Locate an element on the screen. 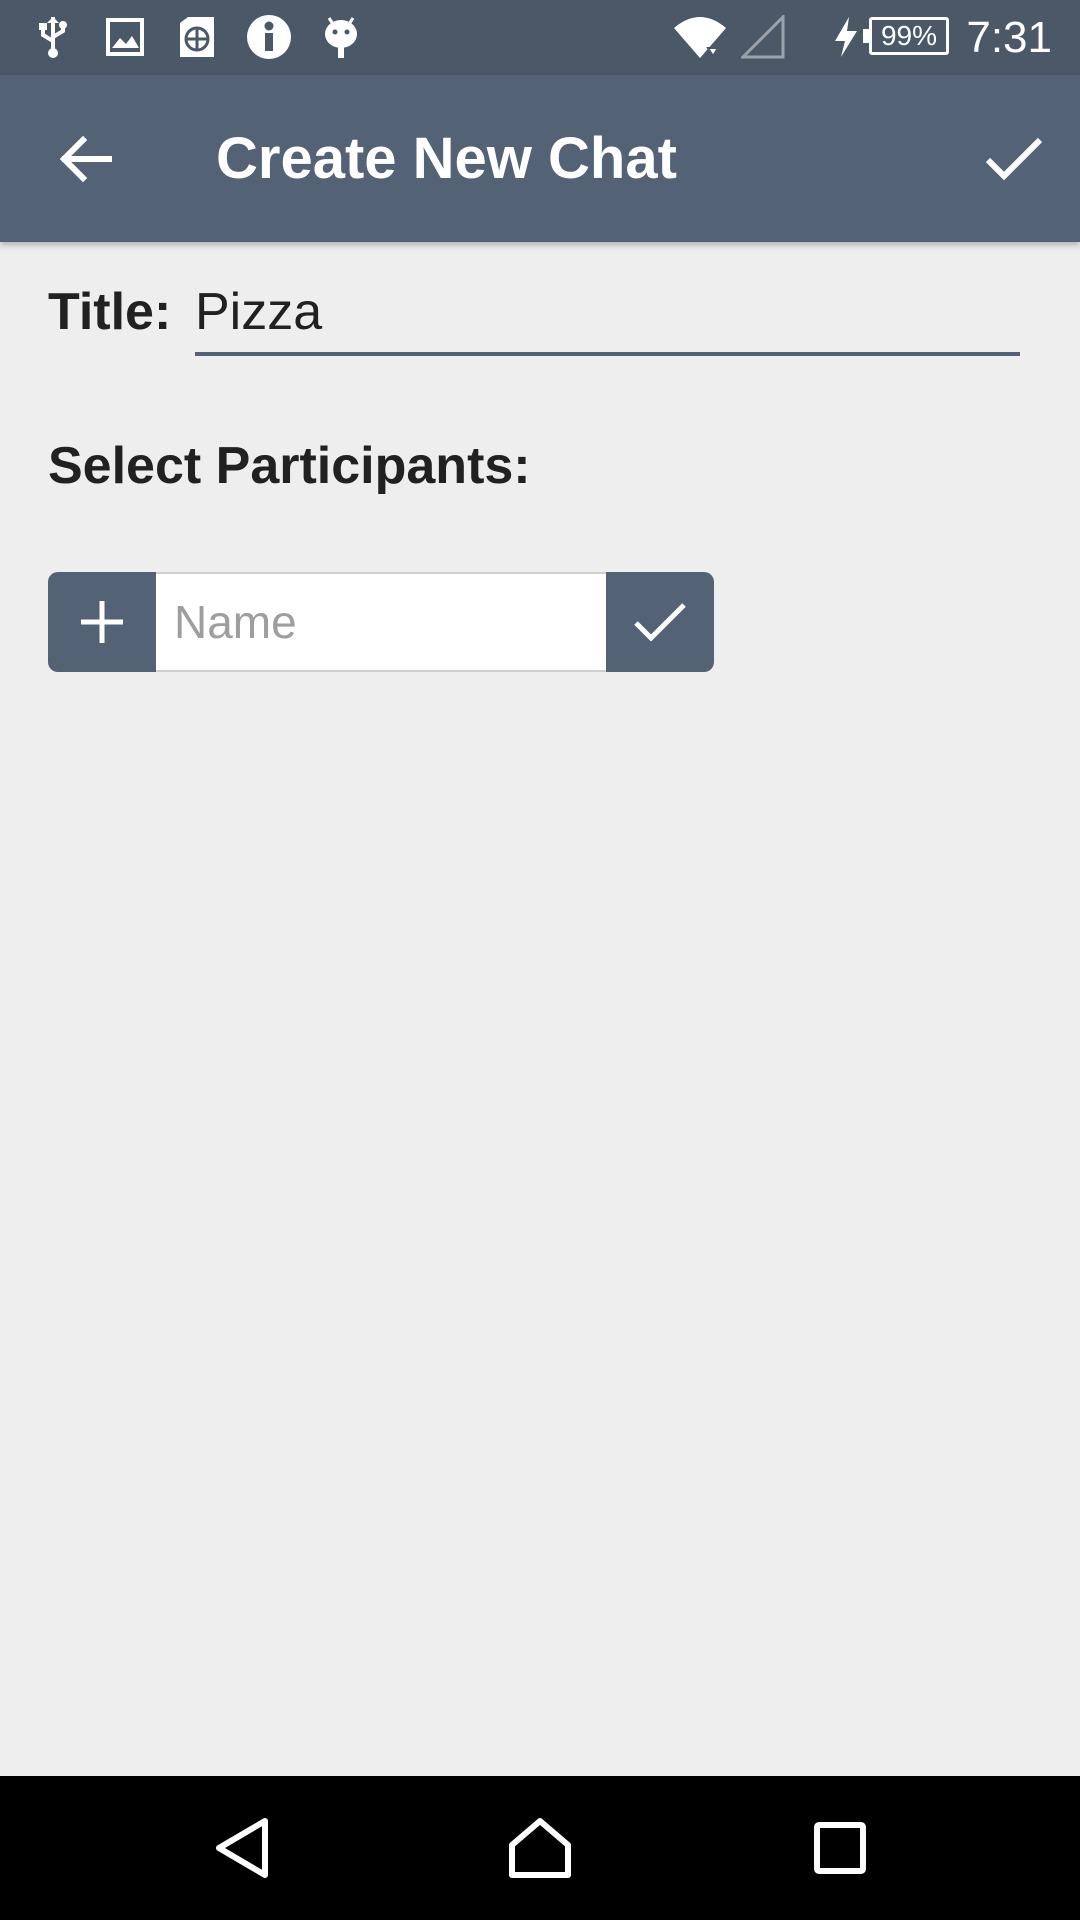 This screenshot has height=1920, width=1080. android-icon is located at coordinates (341, 37).